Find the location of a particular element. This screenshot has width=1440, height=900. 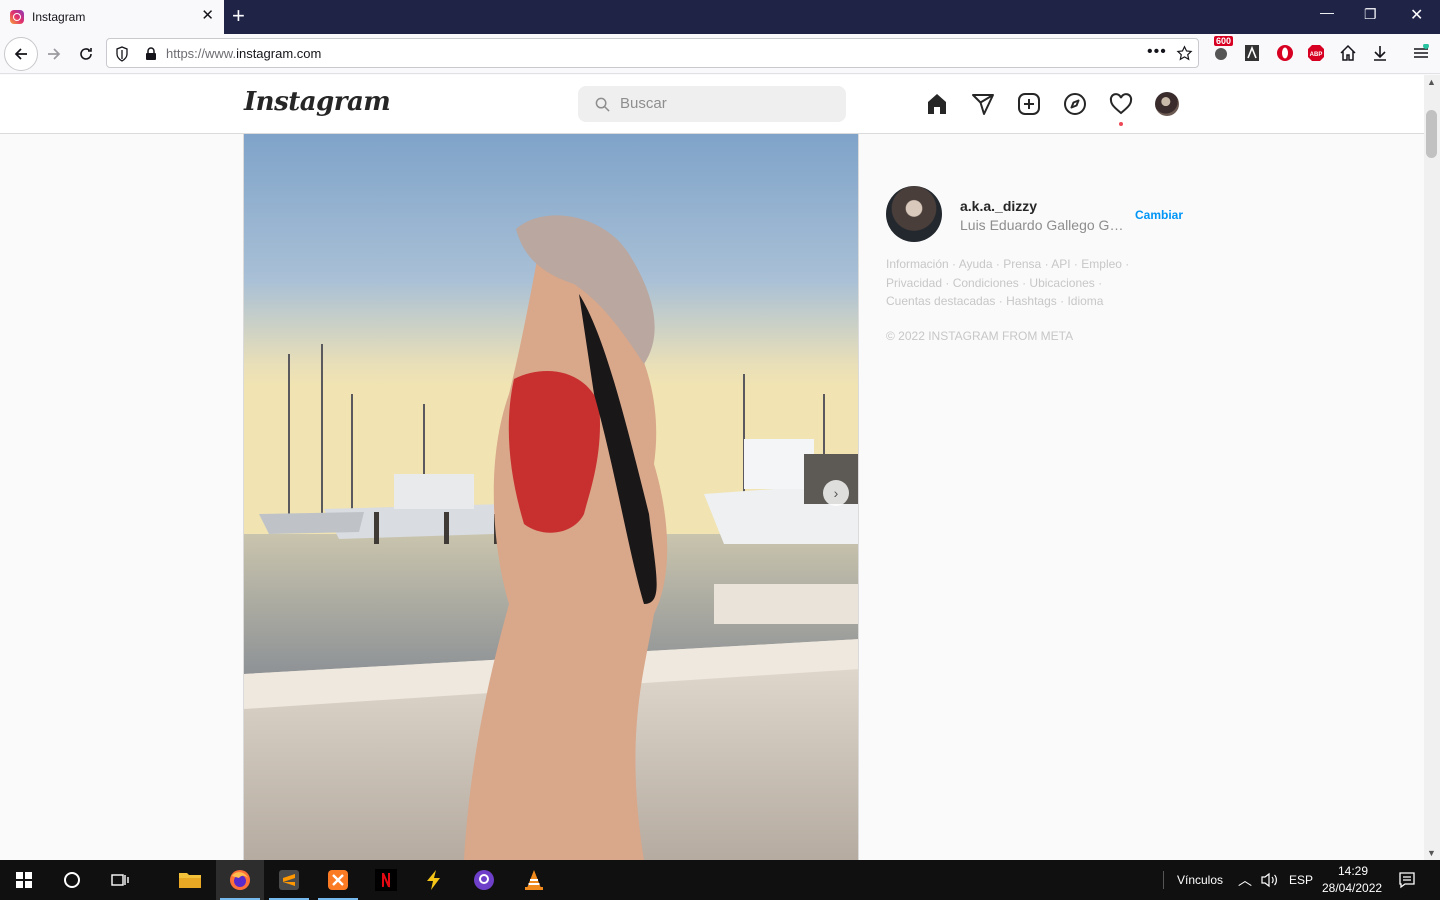

url-text: https://www.instagram.com is located at coordinates (243, 53).